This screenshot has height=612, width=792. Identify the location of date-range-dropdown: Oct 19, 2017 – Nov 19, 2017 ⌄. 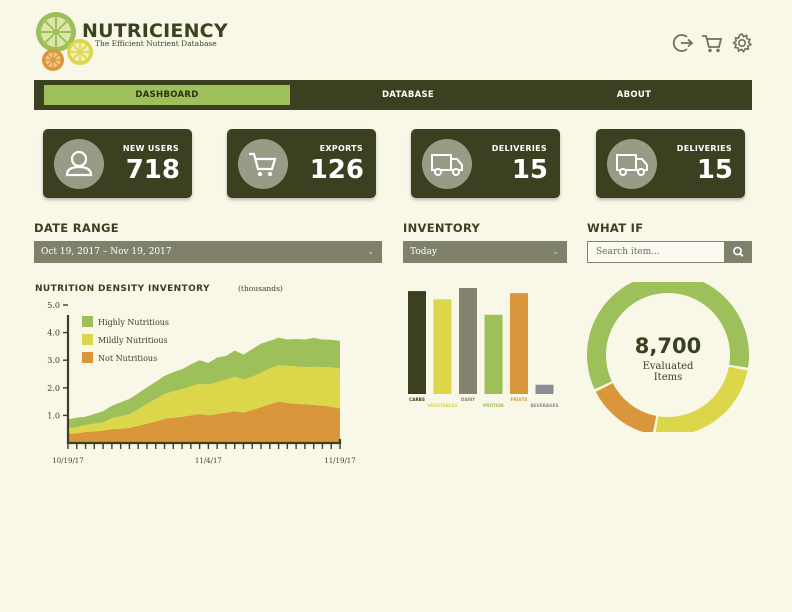
(208, 252).